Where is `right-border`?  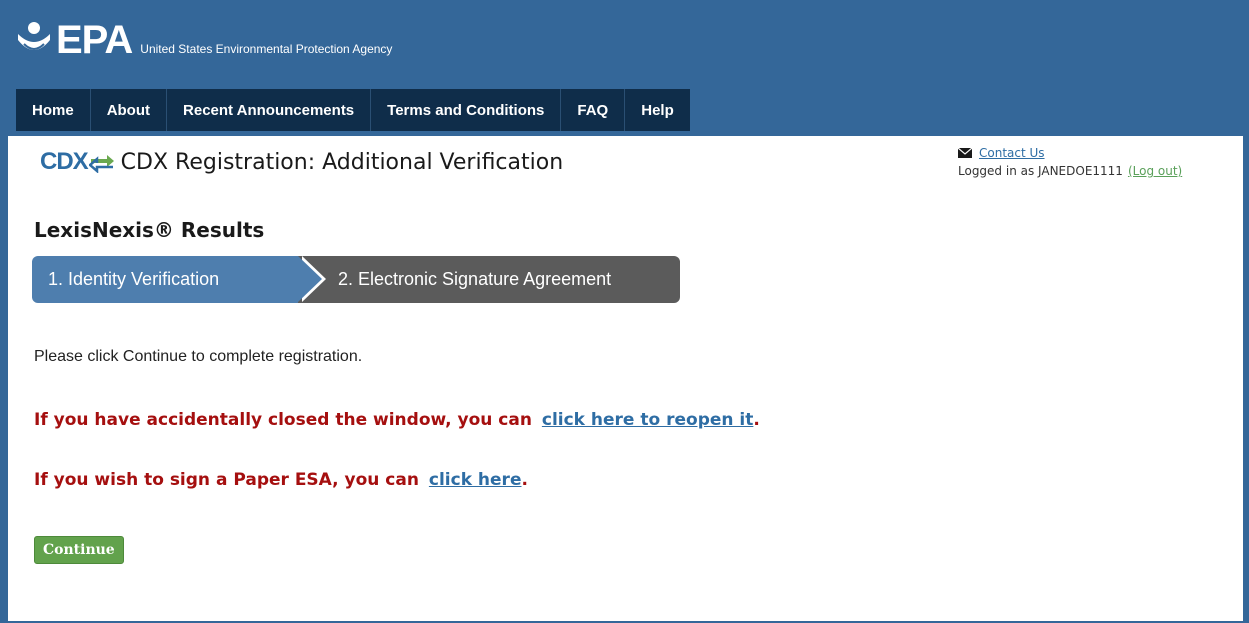 right-border is located at coordinates (1246, 379).